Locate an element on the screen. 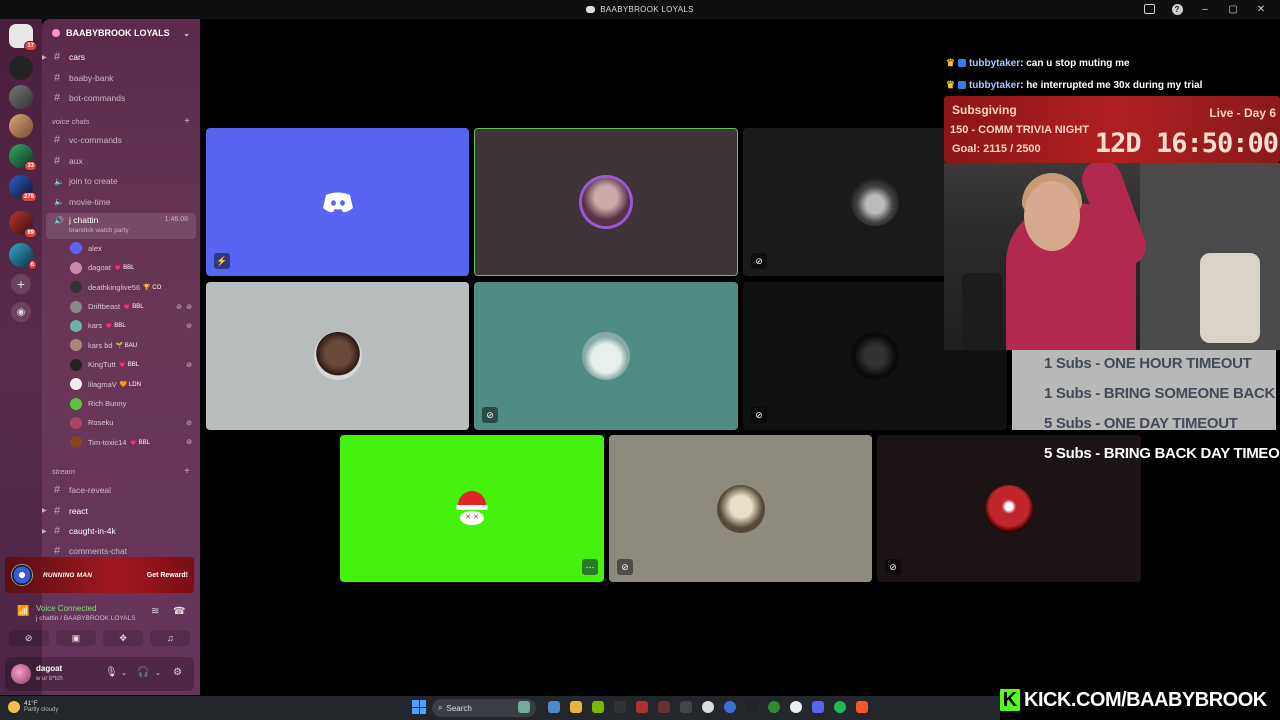  channel-vc-commands: # vc-commands is located at coordinates (121, 140).